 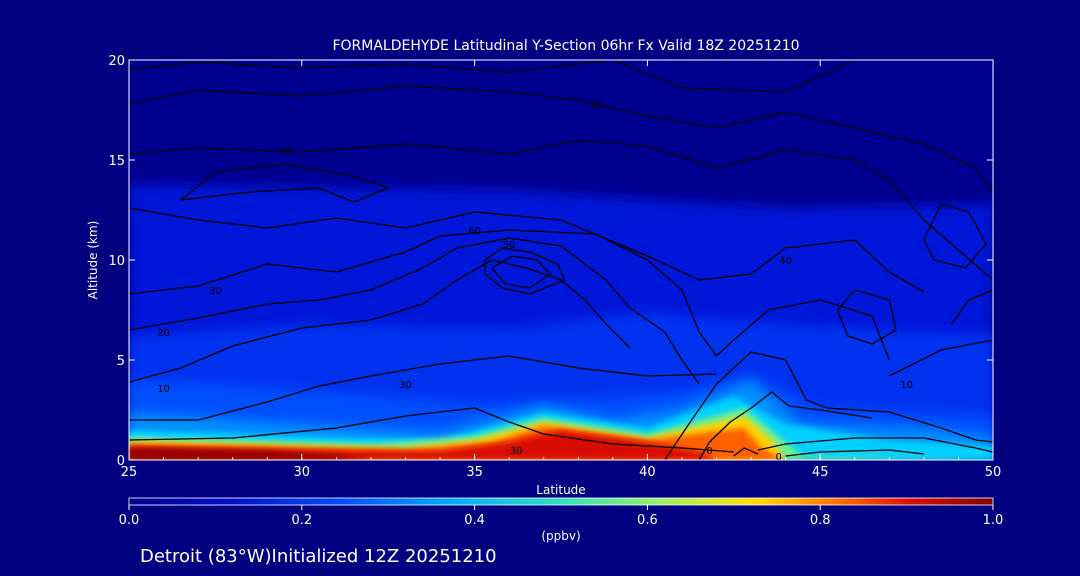 I want to click on x-tick-label: 40, so click(x=647, y=472).